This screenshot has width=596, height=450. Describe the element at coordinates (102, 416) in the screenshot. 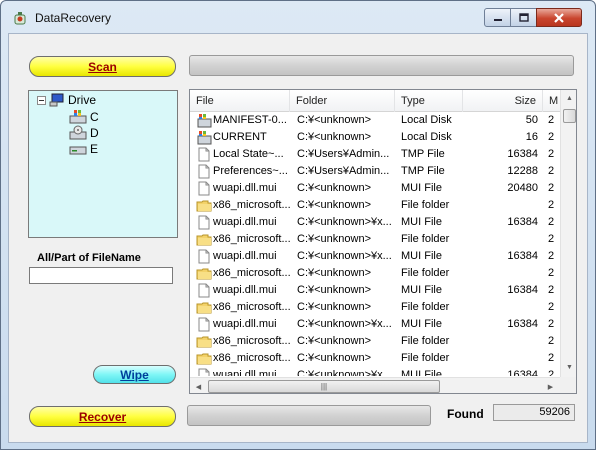

I see `recover-button: Recover` at that location.